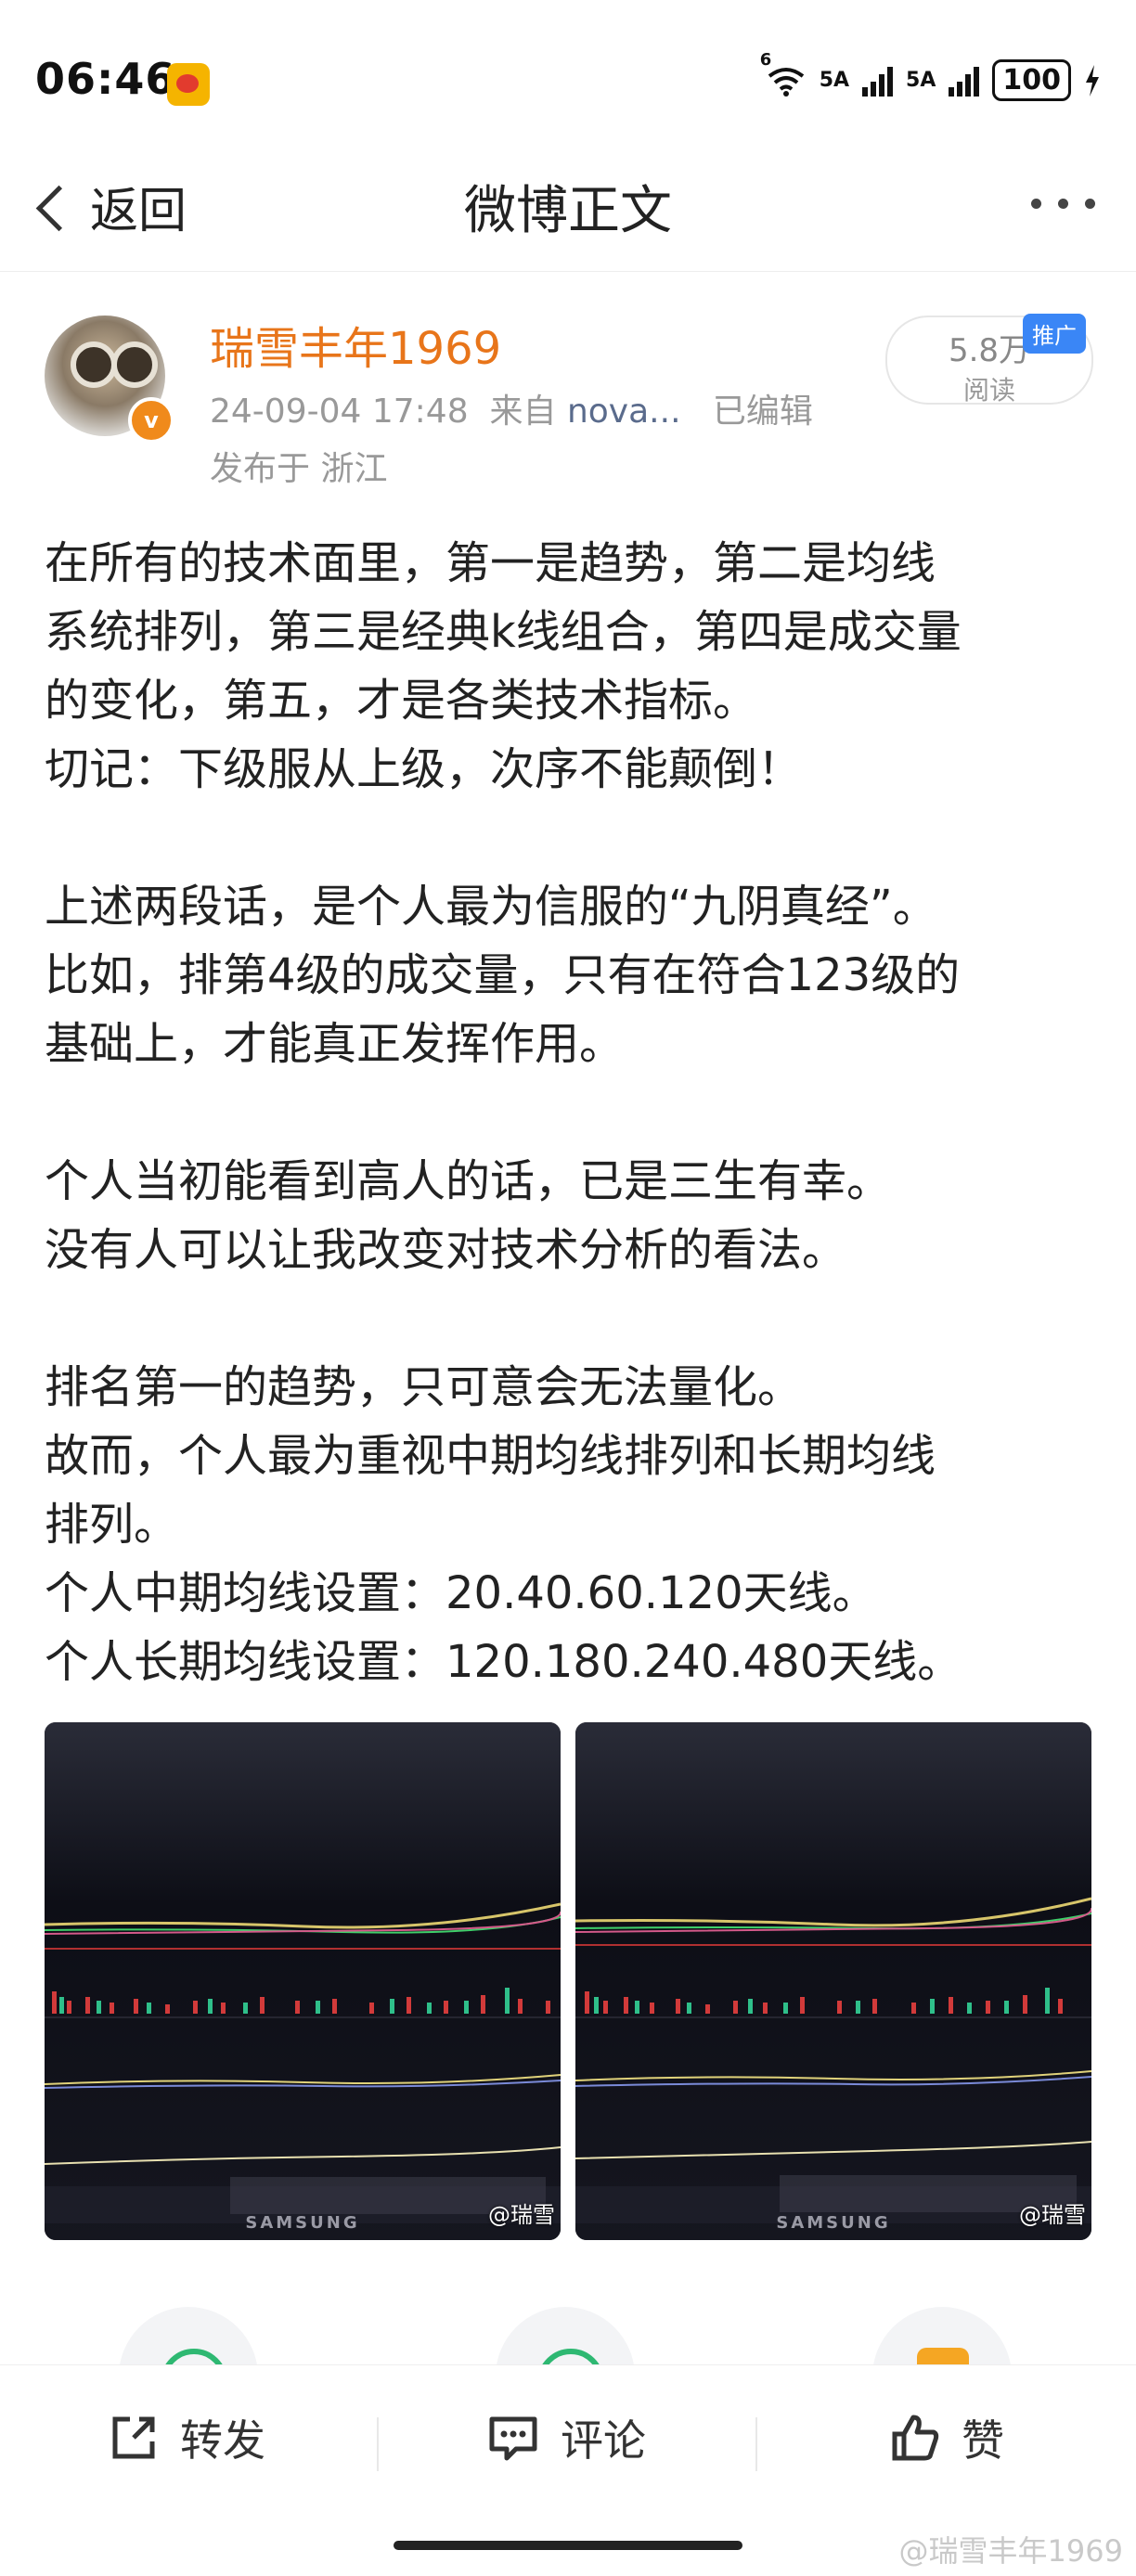  I want to click on comment-button: 评论, so click(566, 2438).